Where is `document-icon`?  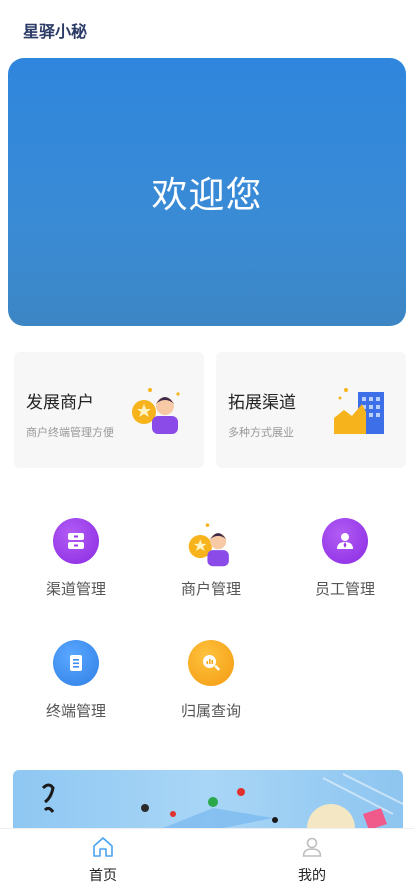
document-icon is located at coordinates (76, 663).